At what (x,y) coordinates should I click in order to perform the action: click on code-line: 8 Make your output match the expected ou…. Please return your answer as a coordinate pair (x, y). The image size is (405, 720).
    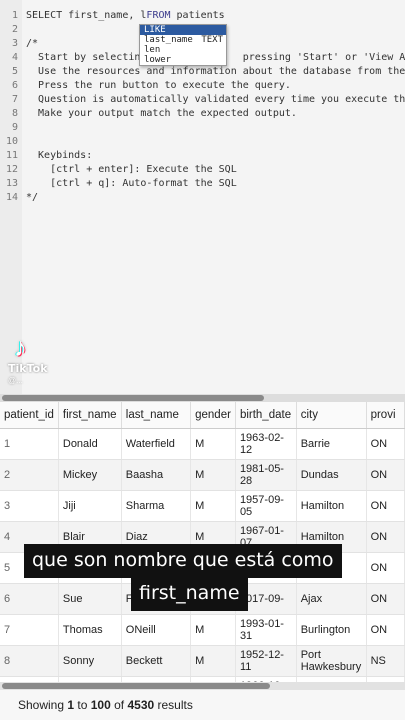
    Looking at the image, I should click on (202, 114).